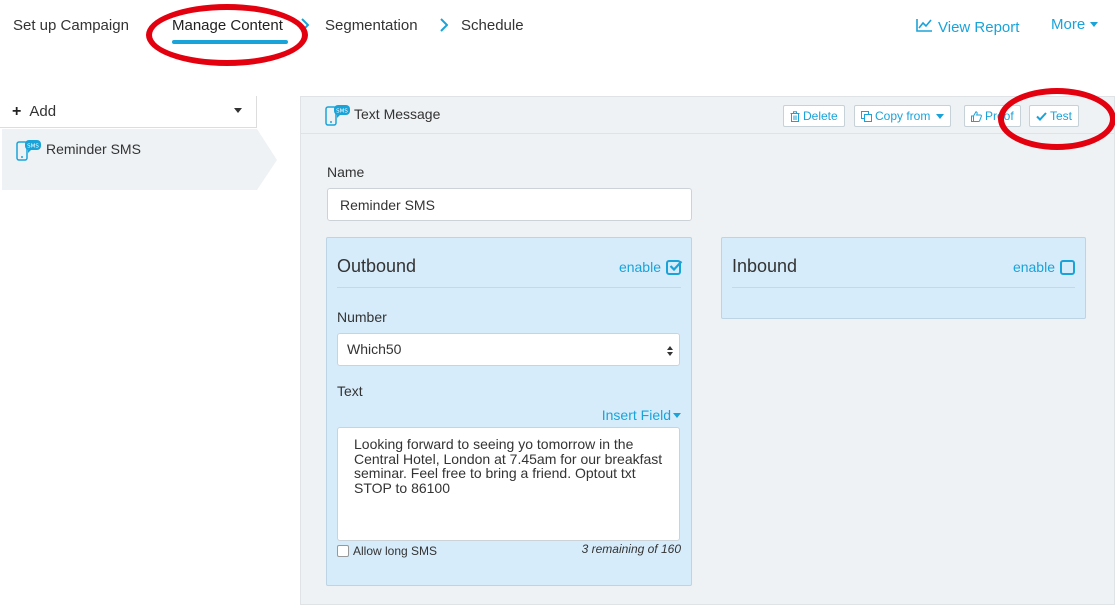 This screenshot has width=1115, height=605. I want to click on line-chart-icon, so click(924, 27).